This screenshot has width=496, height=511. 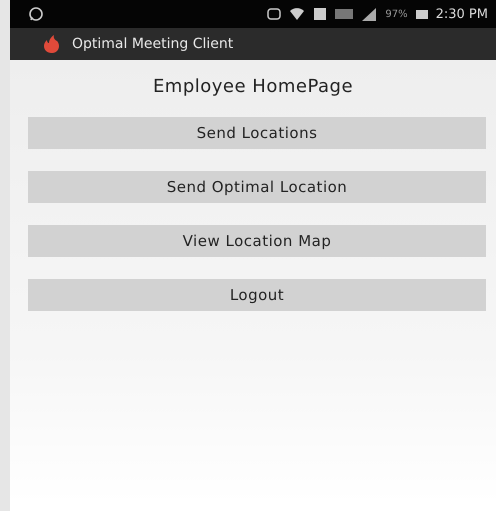 What do you see at coordinates (36, 14) in the screenshot?
I see `chat-icon` at bounding box center [36, 14].